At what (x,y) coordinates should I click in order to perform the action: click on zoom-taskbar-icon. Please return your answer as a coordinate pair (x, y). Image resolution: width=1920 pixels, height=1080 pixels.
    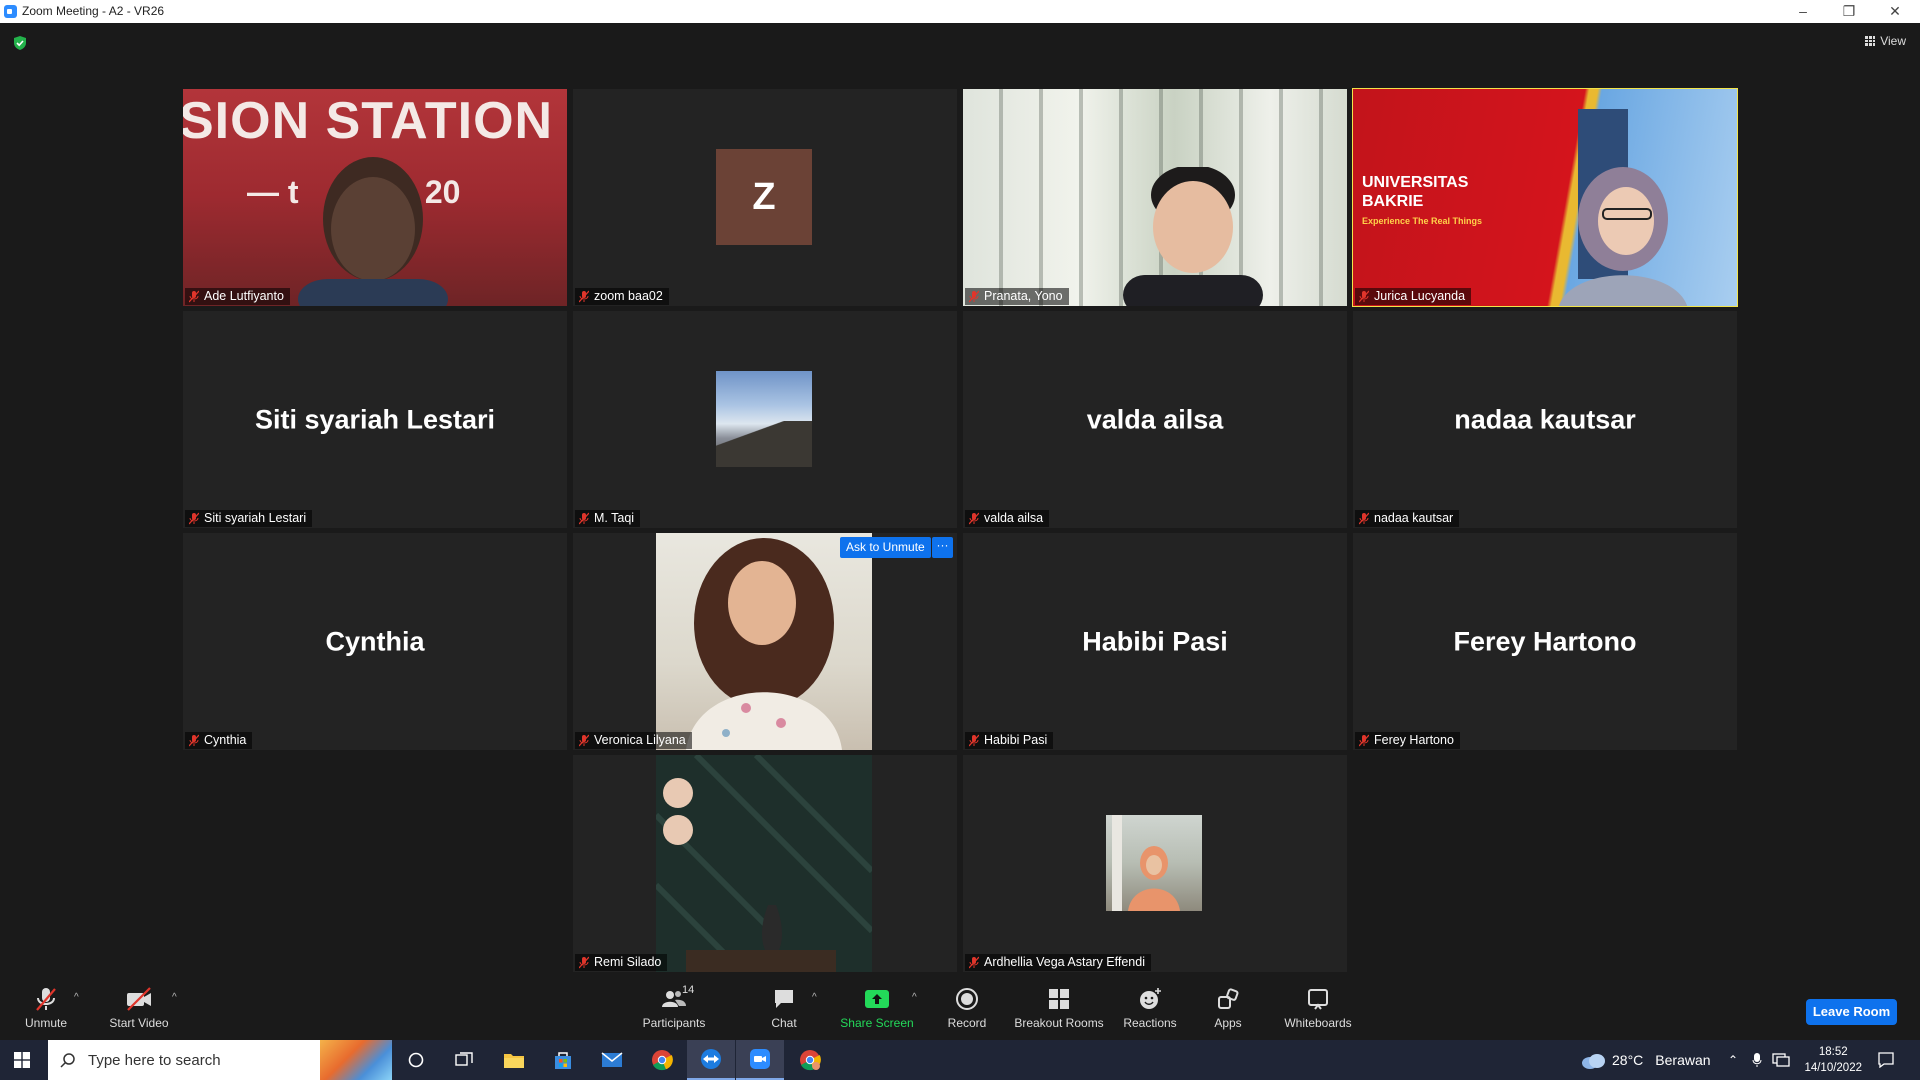
    Looking at the image, I should click on (760, 1060).